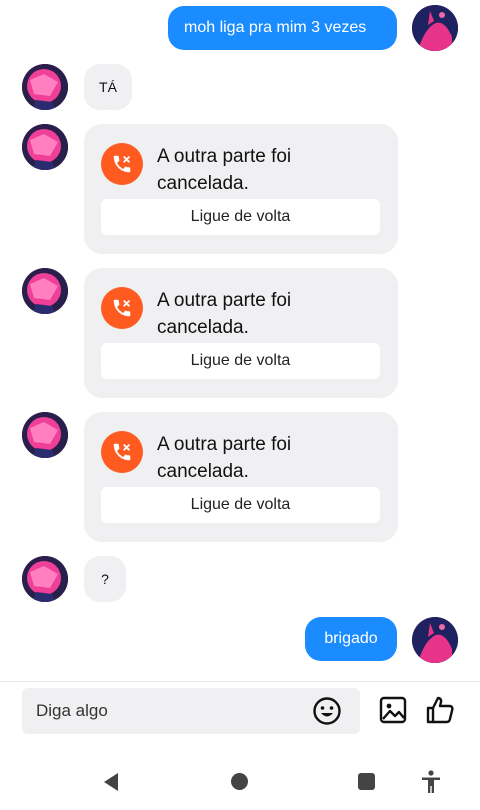 The image size is (480, 810). What do you see at coordinates (240, 681) in the screenshot?
I see `composer-divider` at bounding box center [240, 681].